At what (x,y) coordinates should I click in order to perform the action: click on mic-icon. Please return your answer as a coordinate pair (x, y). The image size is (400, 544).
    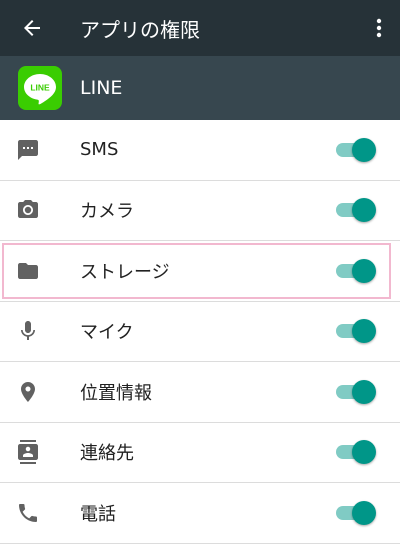
    Looking at the image, I should click on (28, 331).